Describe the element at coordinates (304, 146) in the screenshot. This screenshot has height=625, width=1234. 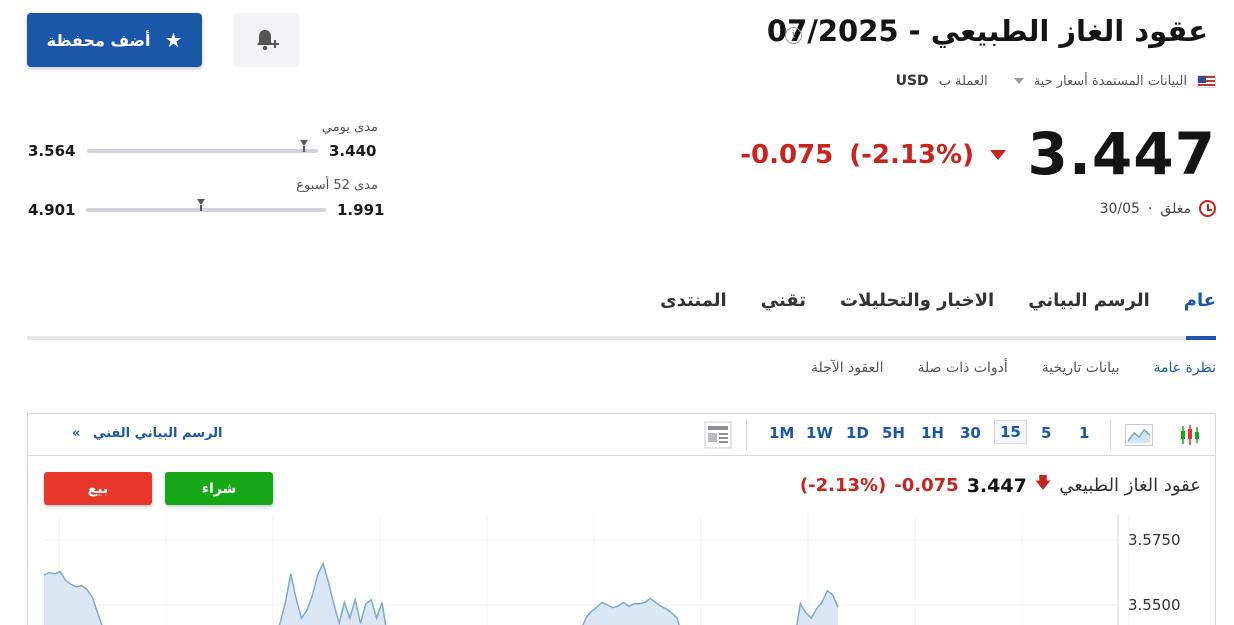
I see `daily-range-marker` at that location.